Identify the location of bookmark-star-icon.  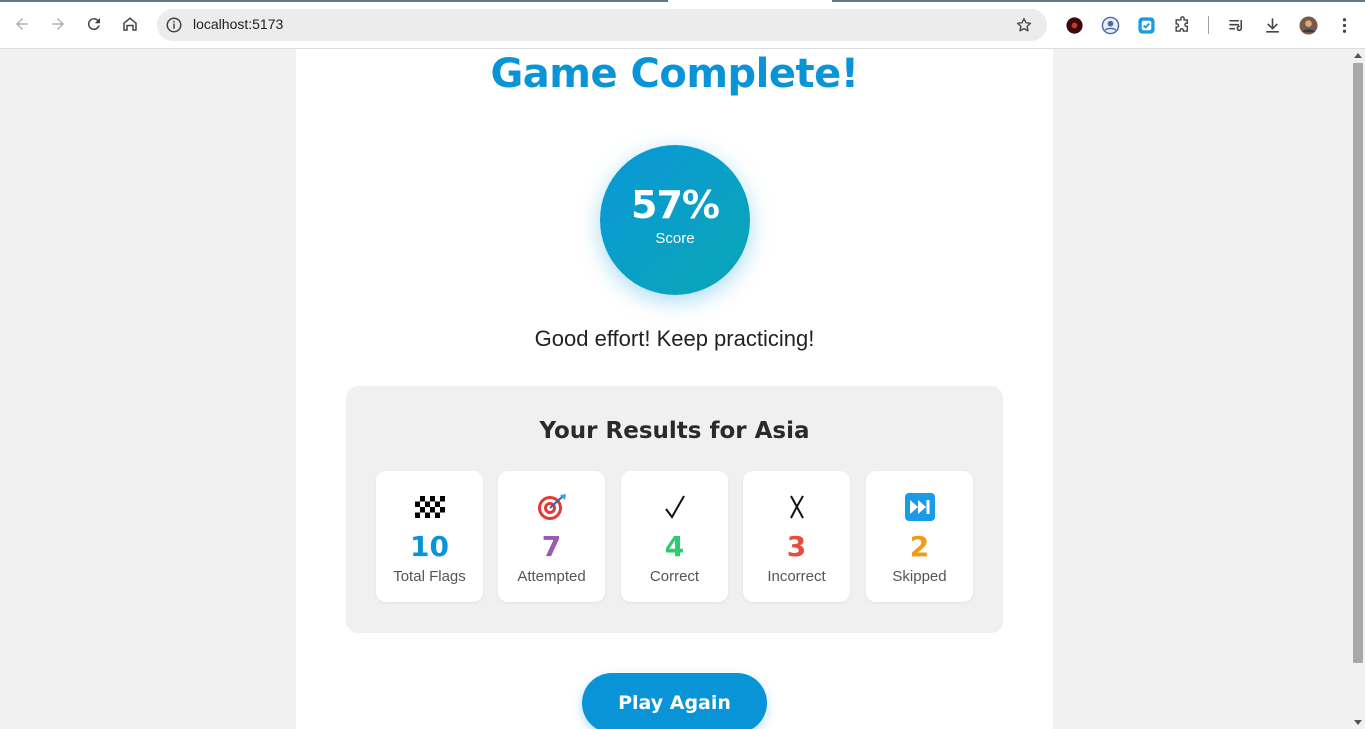
(1024, 25).